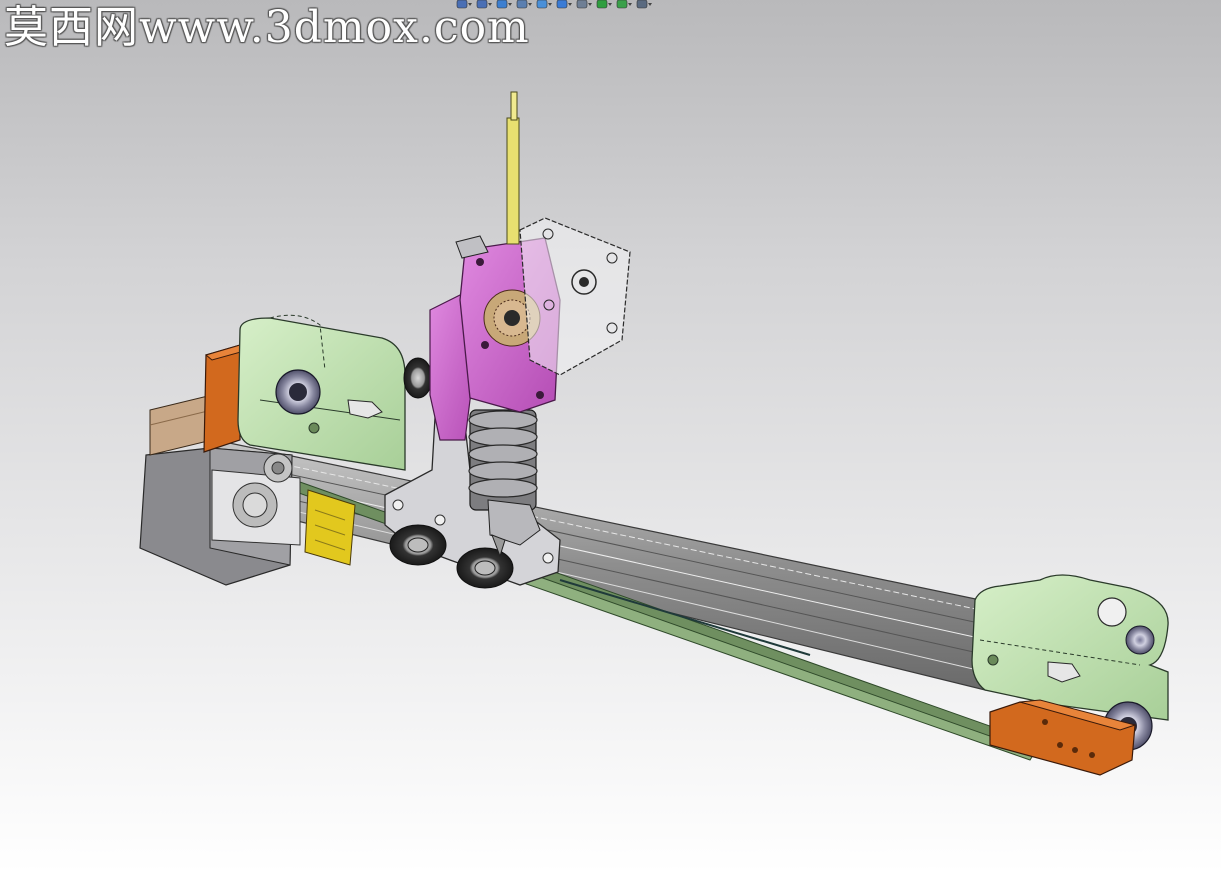 The width and height of the screenshot is (1221, 873). I want to click on hide-show-items-icon, so click(584, 4).